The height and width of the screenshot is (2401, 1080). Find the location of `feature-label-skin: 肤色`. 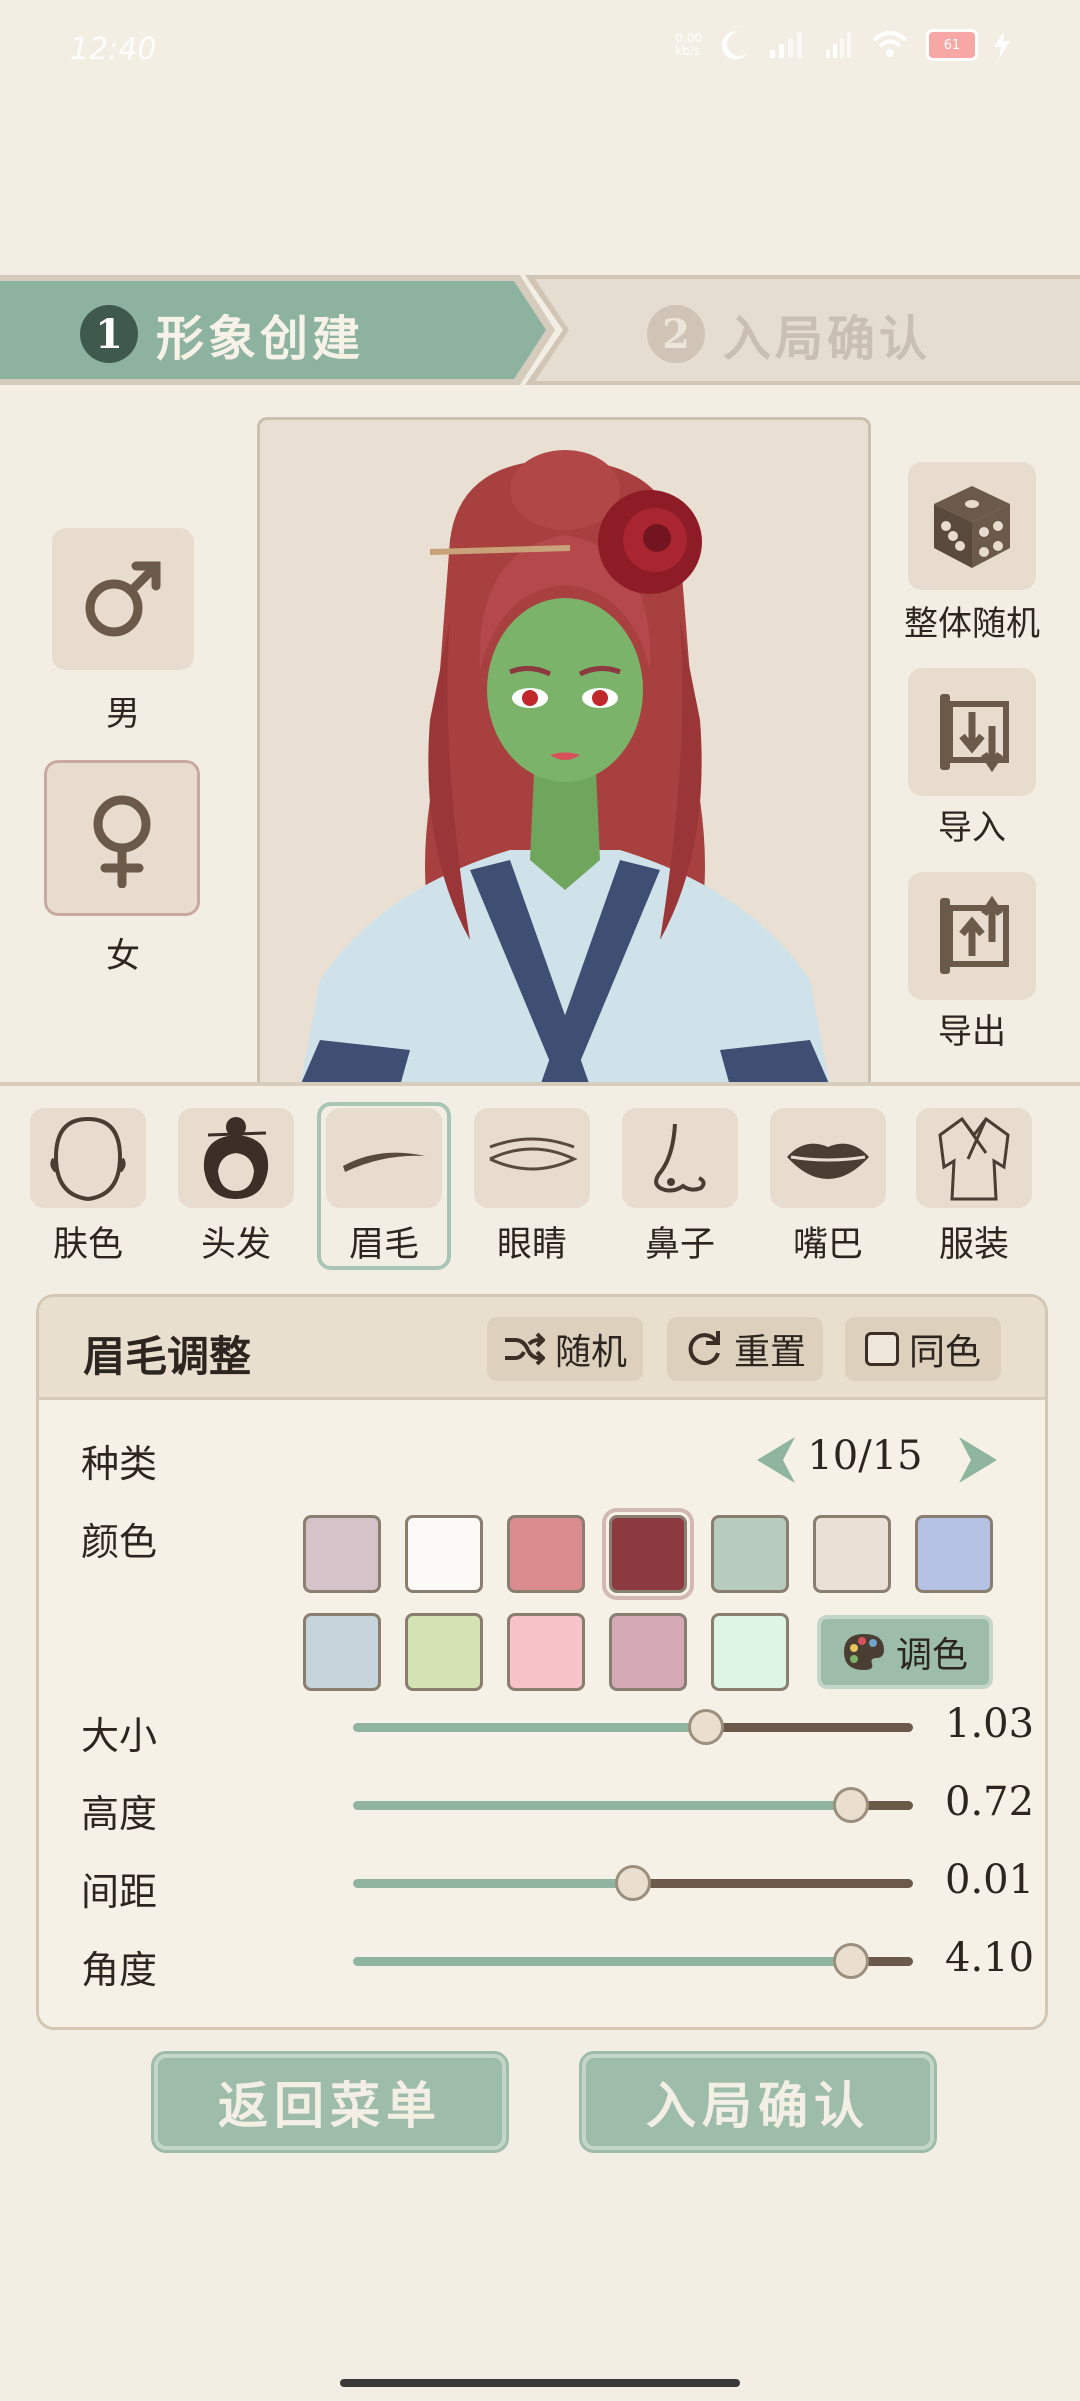

feature-label-skin: 肤色 is located at coordinates (87, 1245).